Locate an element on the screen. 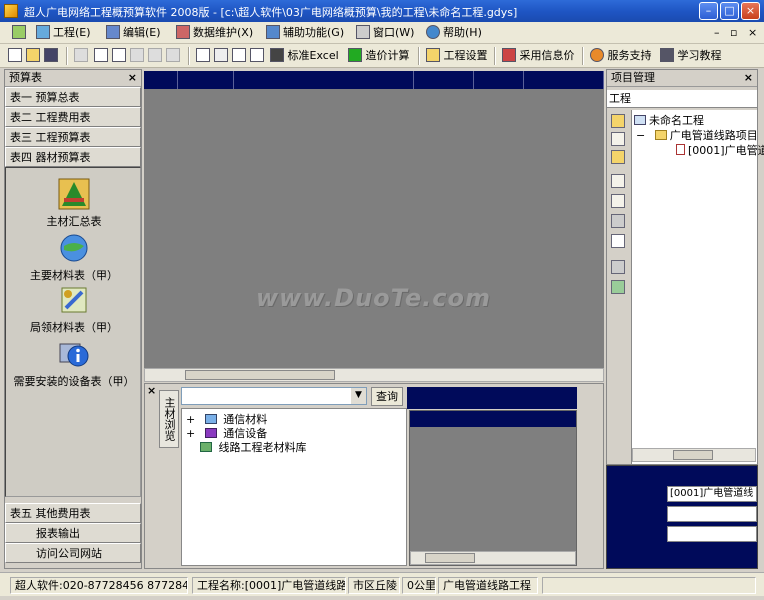 The image size is (764, 600). paste-button is located at coordinates (137, 56).